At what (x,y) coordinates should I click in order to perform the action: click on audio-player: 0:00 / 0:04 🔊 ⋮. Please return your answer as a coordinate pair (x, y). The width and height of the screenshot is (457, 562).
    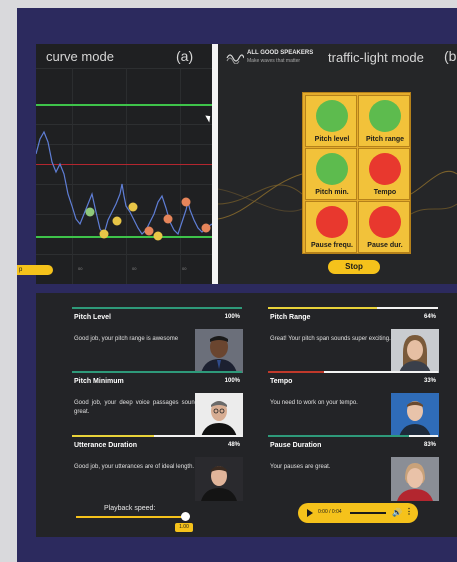
    Looking at the image, I should click on (358, 513).